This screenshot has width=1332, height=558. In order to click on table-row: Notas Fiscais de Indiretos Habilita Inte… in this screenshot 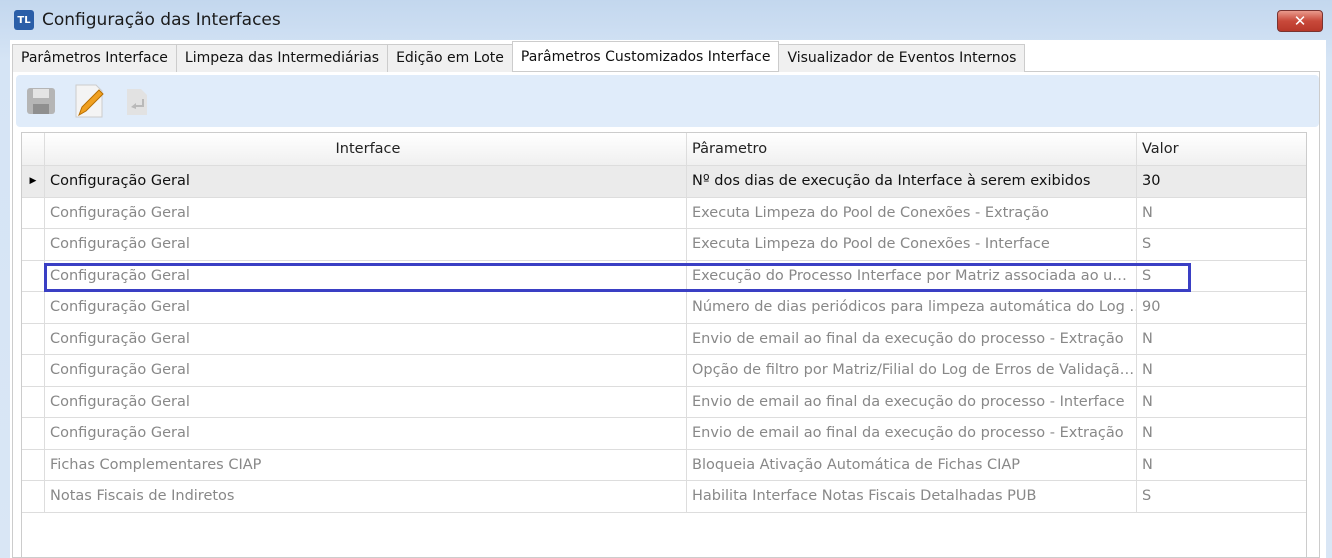, I will do `click(664, 497)`.